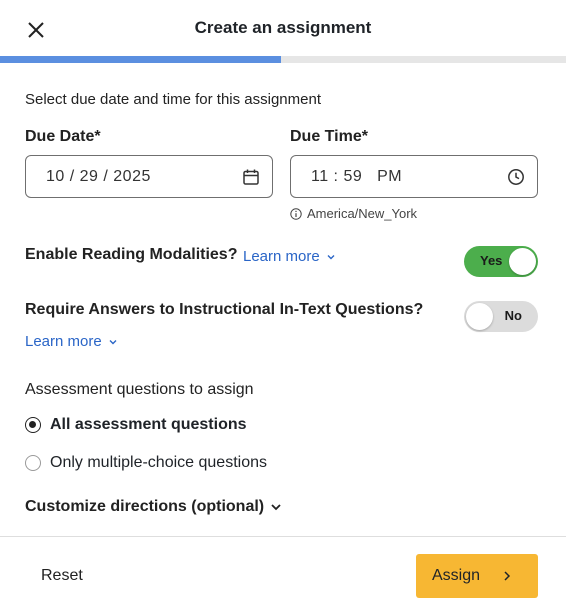 This screenshot has width=566, height=606. Describe the element at coordinates (414, 176) in the screenshot. I see `due-time-input: 11 : 59 PM` at that location.